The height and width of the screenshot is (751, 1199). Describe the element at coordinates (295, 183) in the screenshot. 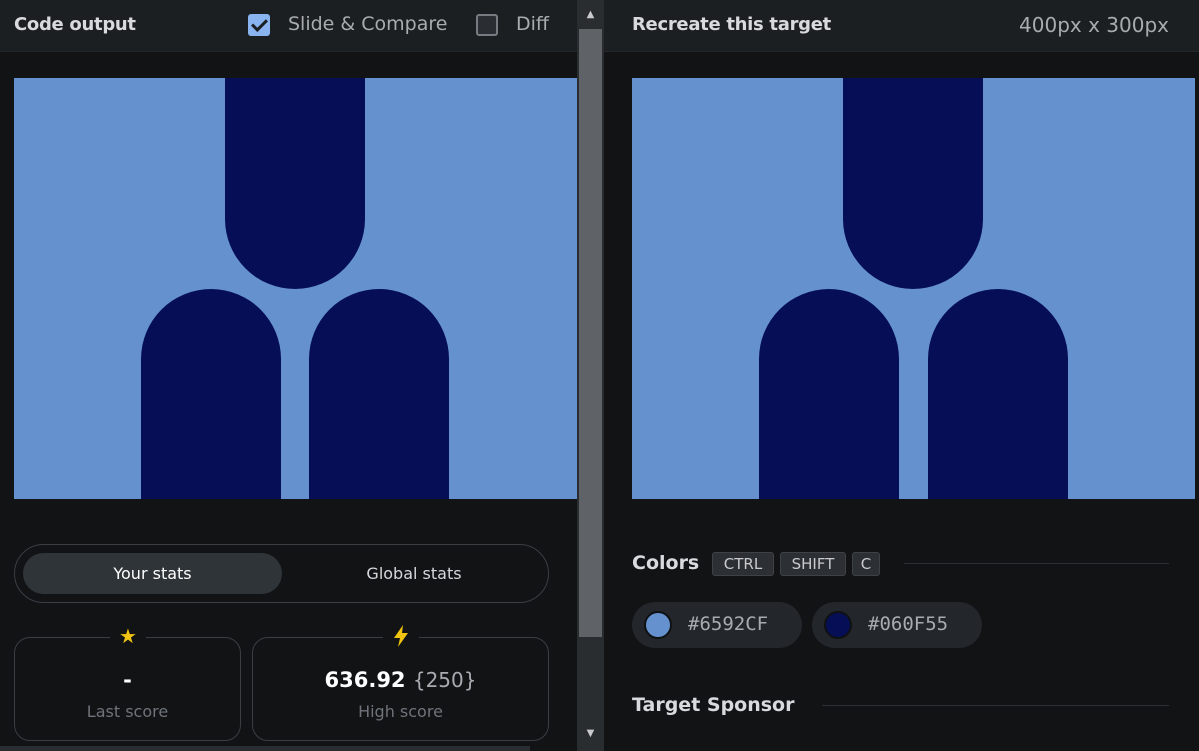

I see `top-pill-shape` at that location.